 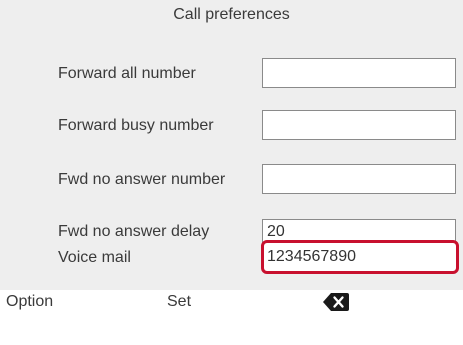 What do you see at coordinates (231, 14) in the screenshot?
I see `page-title: Call preferences` at bounding box center [231, 14].